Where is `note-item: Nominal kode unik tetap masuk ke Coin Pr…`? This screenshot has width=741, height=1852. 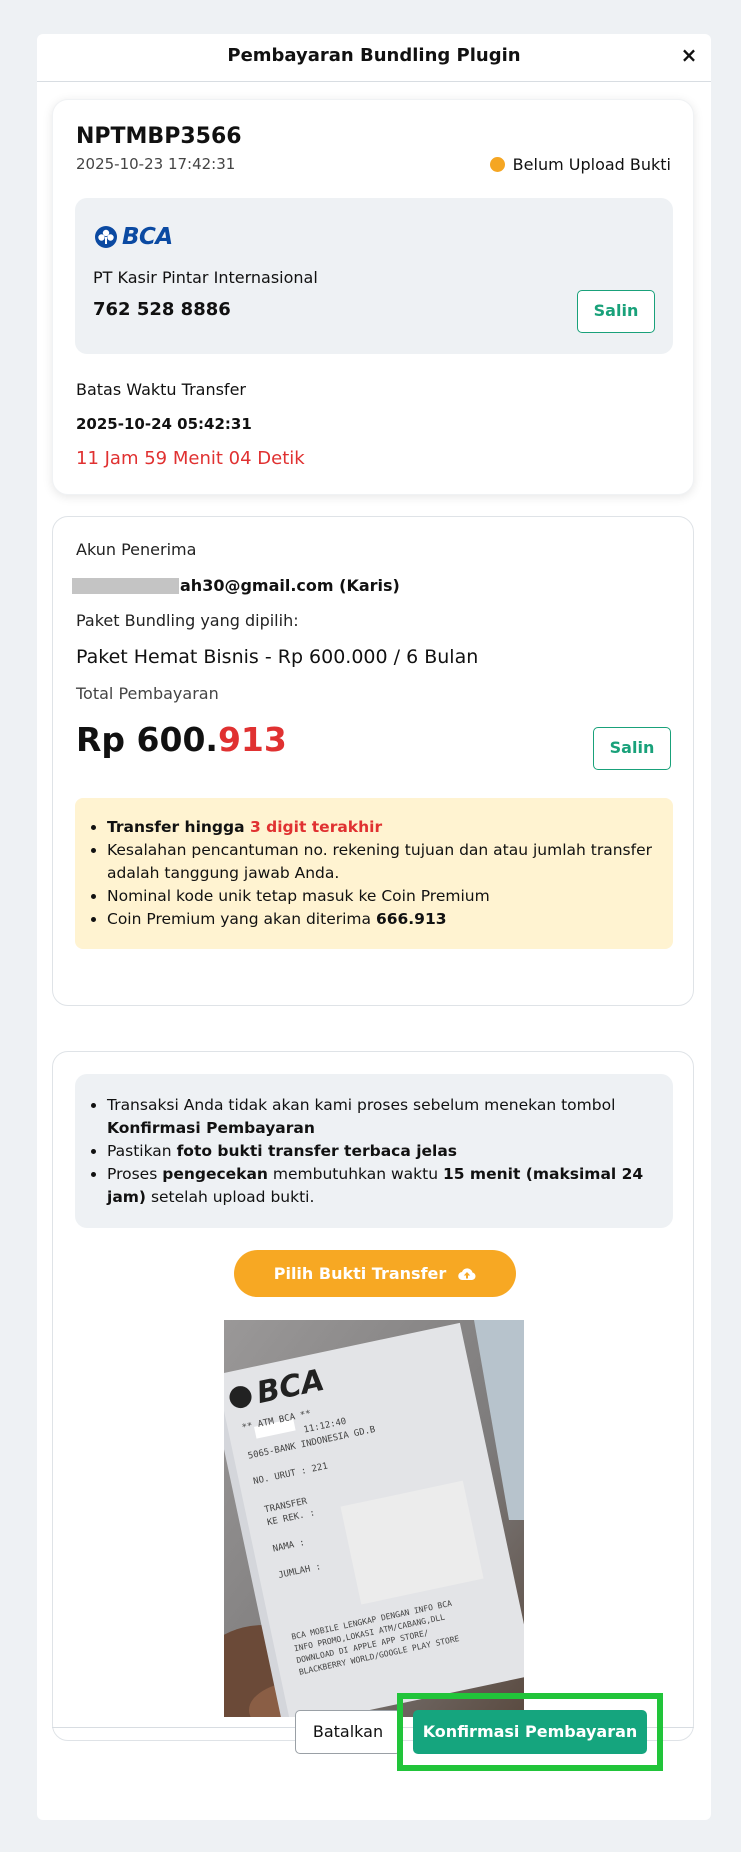 note-item: Nominal kode unik tetap masuk ke Coin Pr… is located at coordinates (382, 896).